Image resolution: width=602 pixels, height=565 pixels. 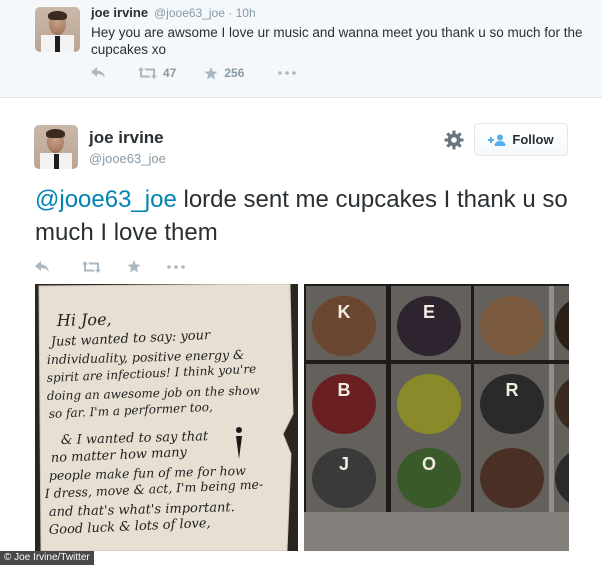 What do you see at coordinates (84, 320) in the screenshot?
I see `note-line: Hi Joe,` at bounding box center [84, 320].